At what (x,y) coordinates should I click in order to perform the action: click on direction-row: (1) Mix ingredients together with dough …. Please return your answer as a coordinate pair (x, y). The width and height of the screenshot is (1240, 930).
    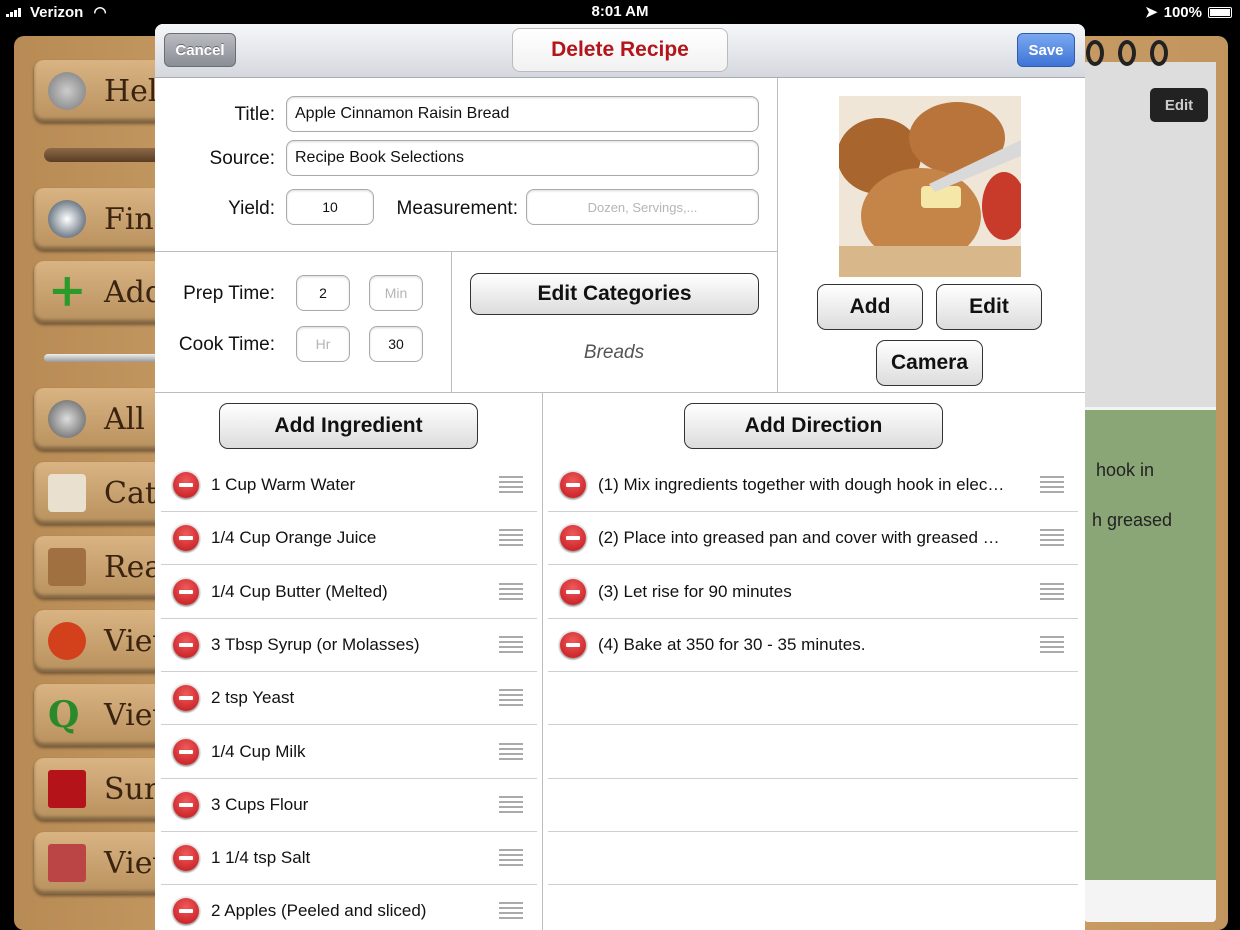
    Looking at the image, I should click on (813, 485).